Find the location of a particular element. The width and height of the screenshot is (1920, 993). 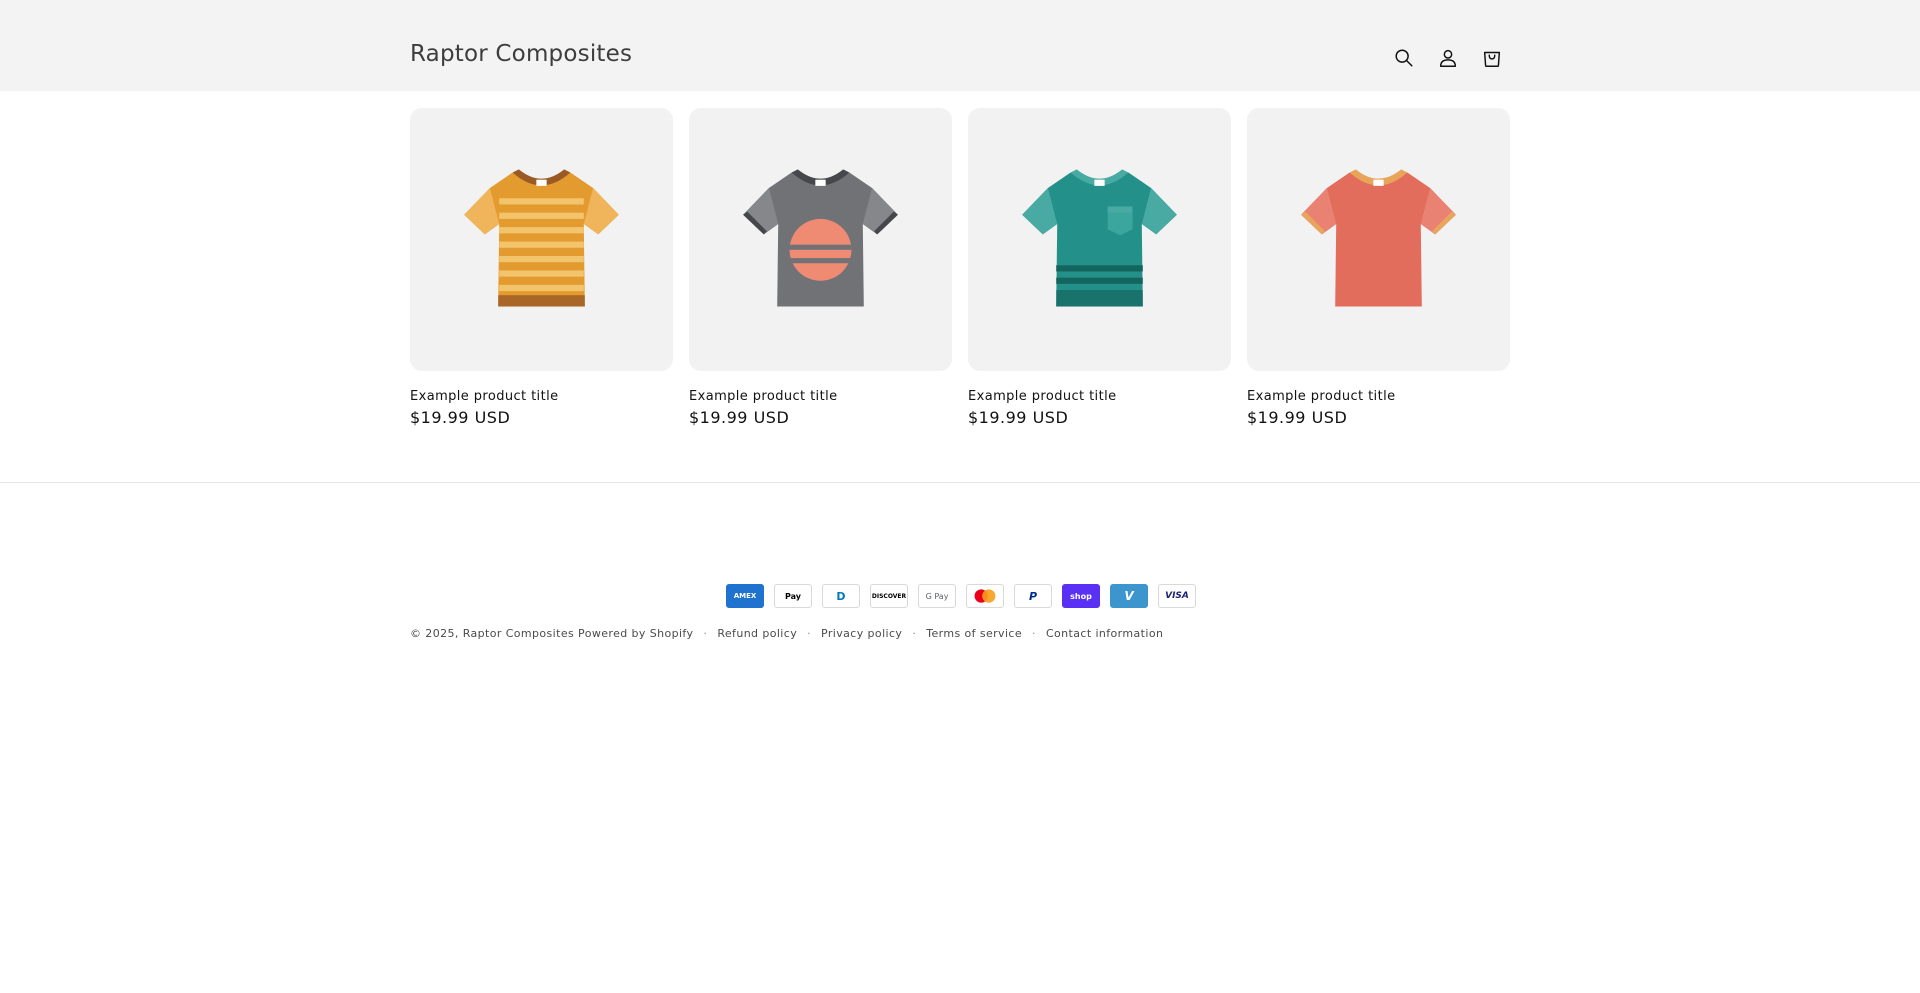

refund-policy-link: Refund policy is located at coordinates (757, 633).